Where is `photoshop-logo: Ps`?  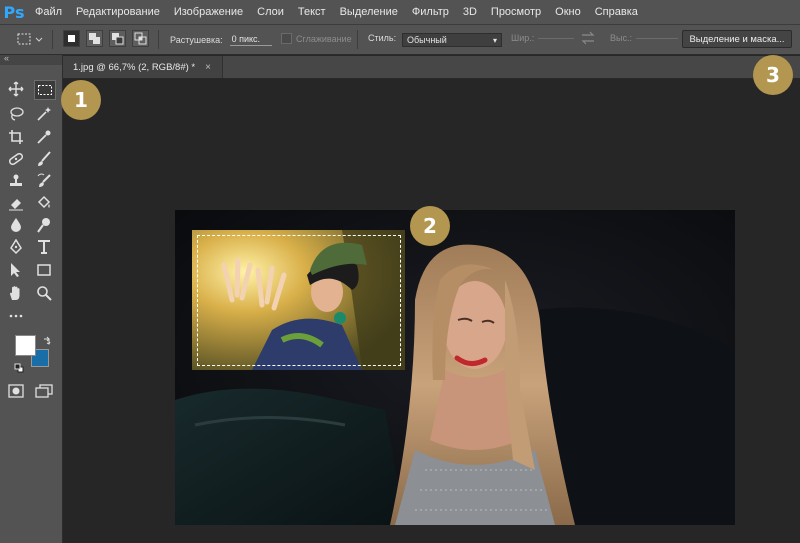 photoshop-logo: Ps is located at coordinates (14, 12).